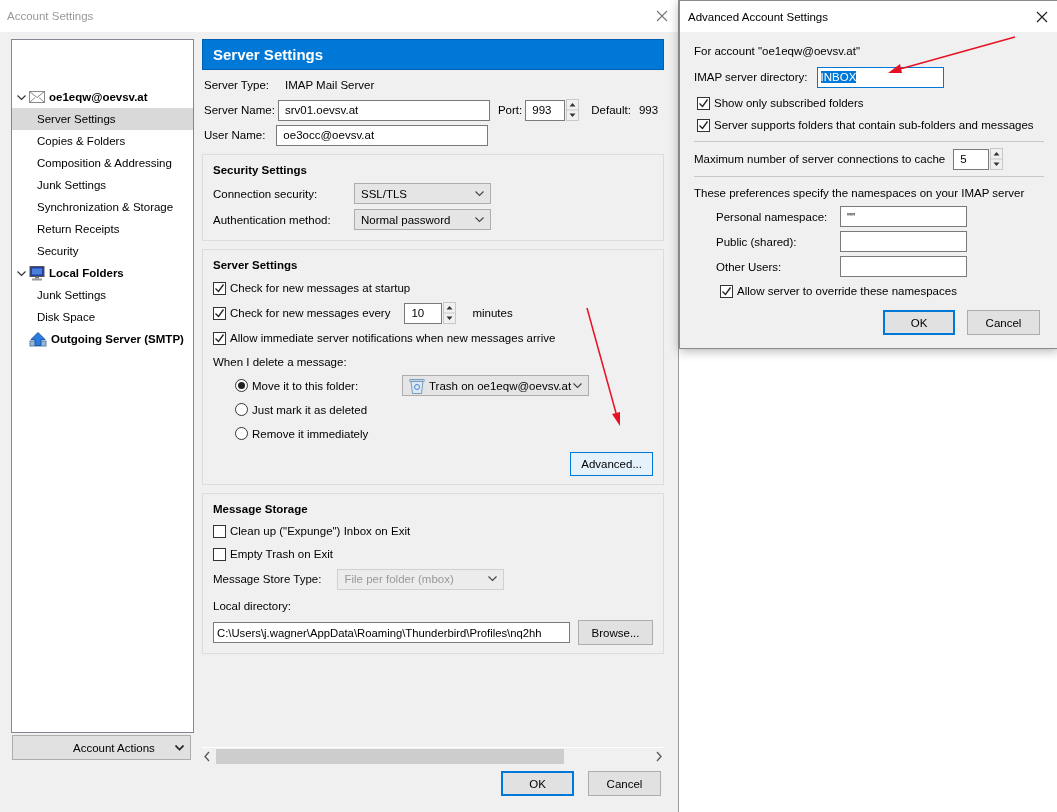 The height and width of the screenshot is (812, 1057). Describe the element at coordinates (492, 313) in the screenshot. I see `unit-text: minutes` at that location.